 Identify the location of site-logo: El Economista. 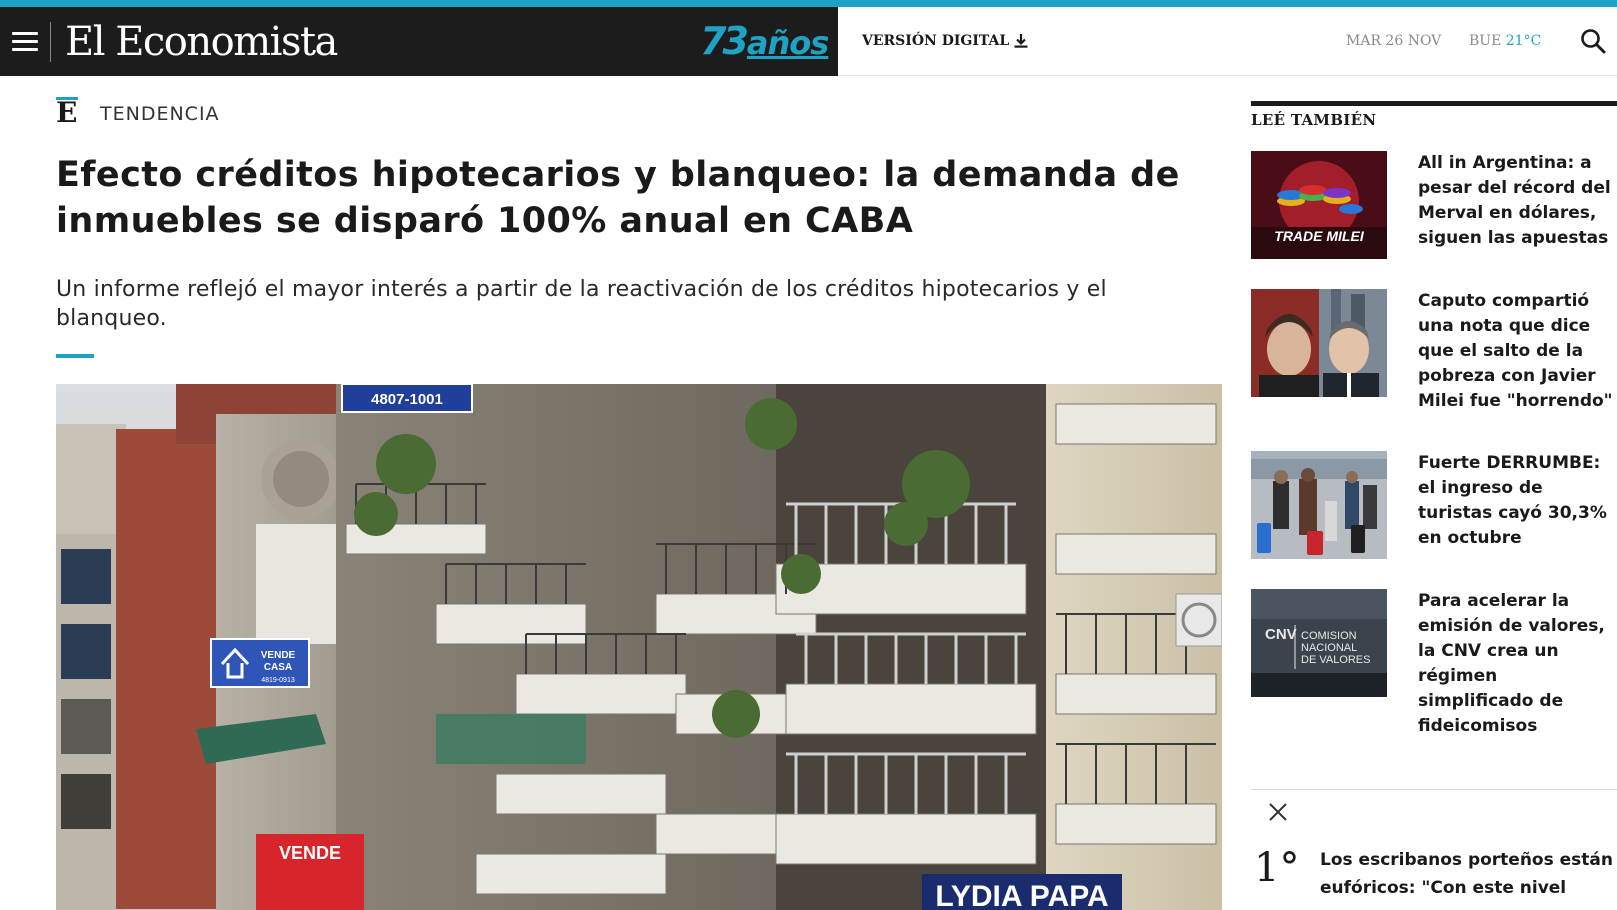
(201, 42).